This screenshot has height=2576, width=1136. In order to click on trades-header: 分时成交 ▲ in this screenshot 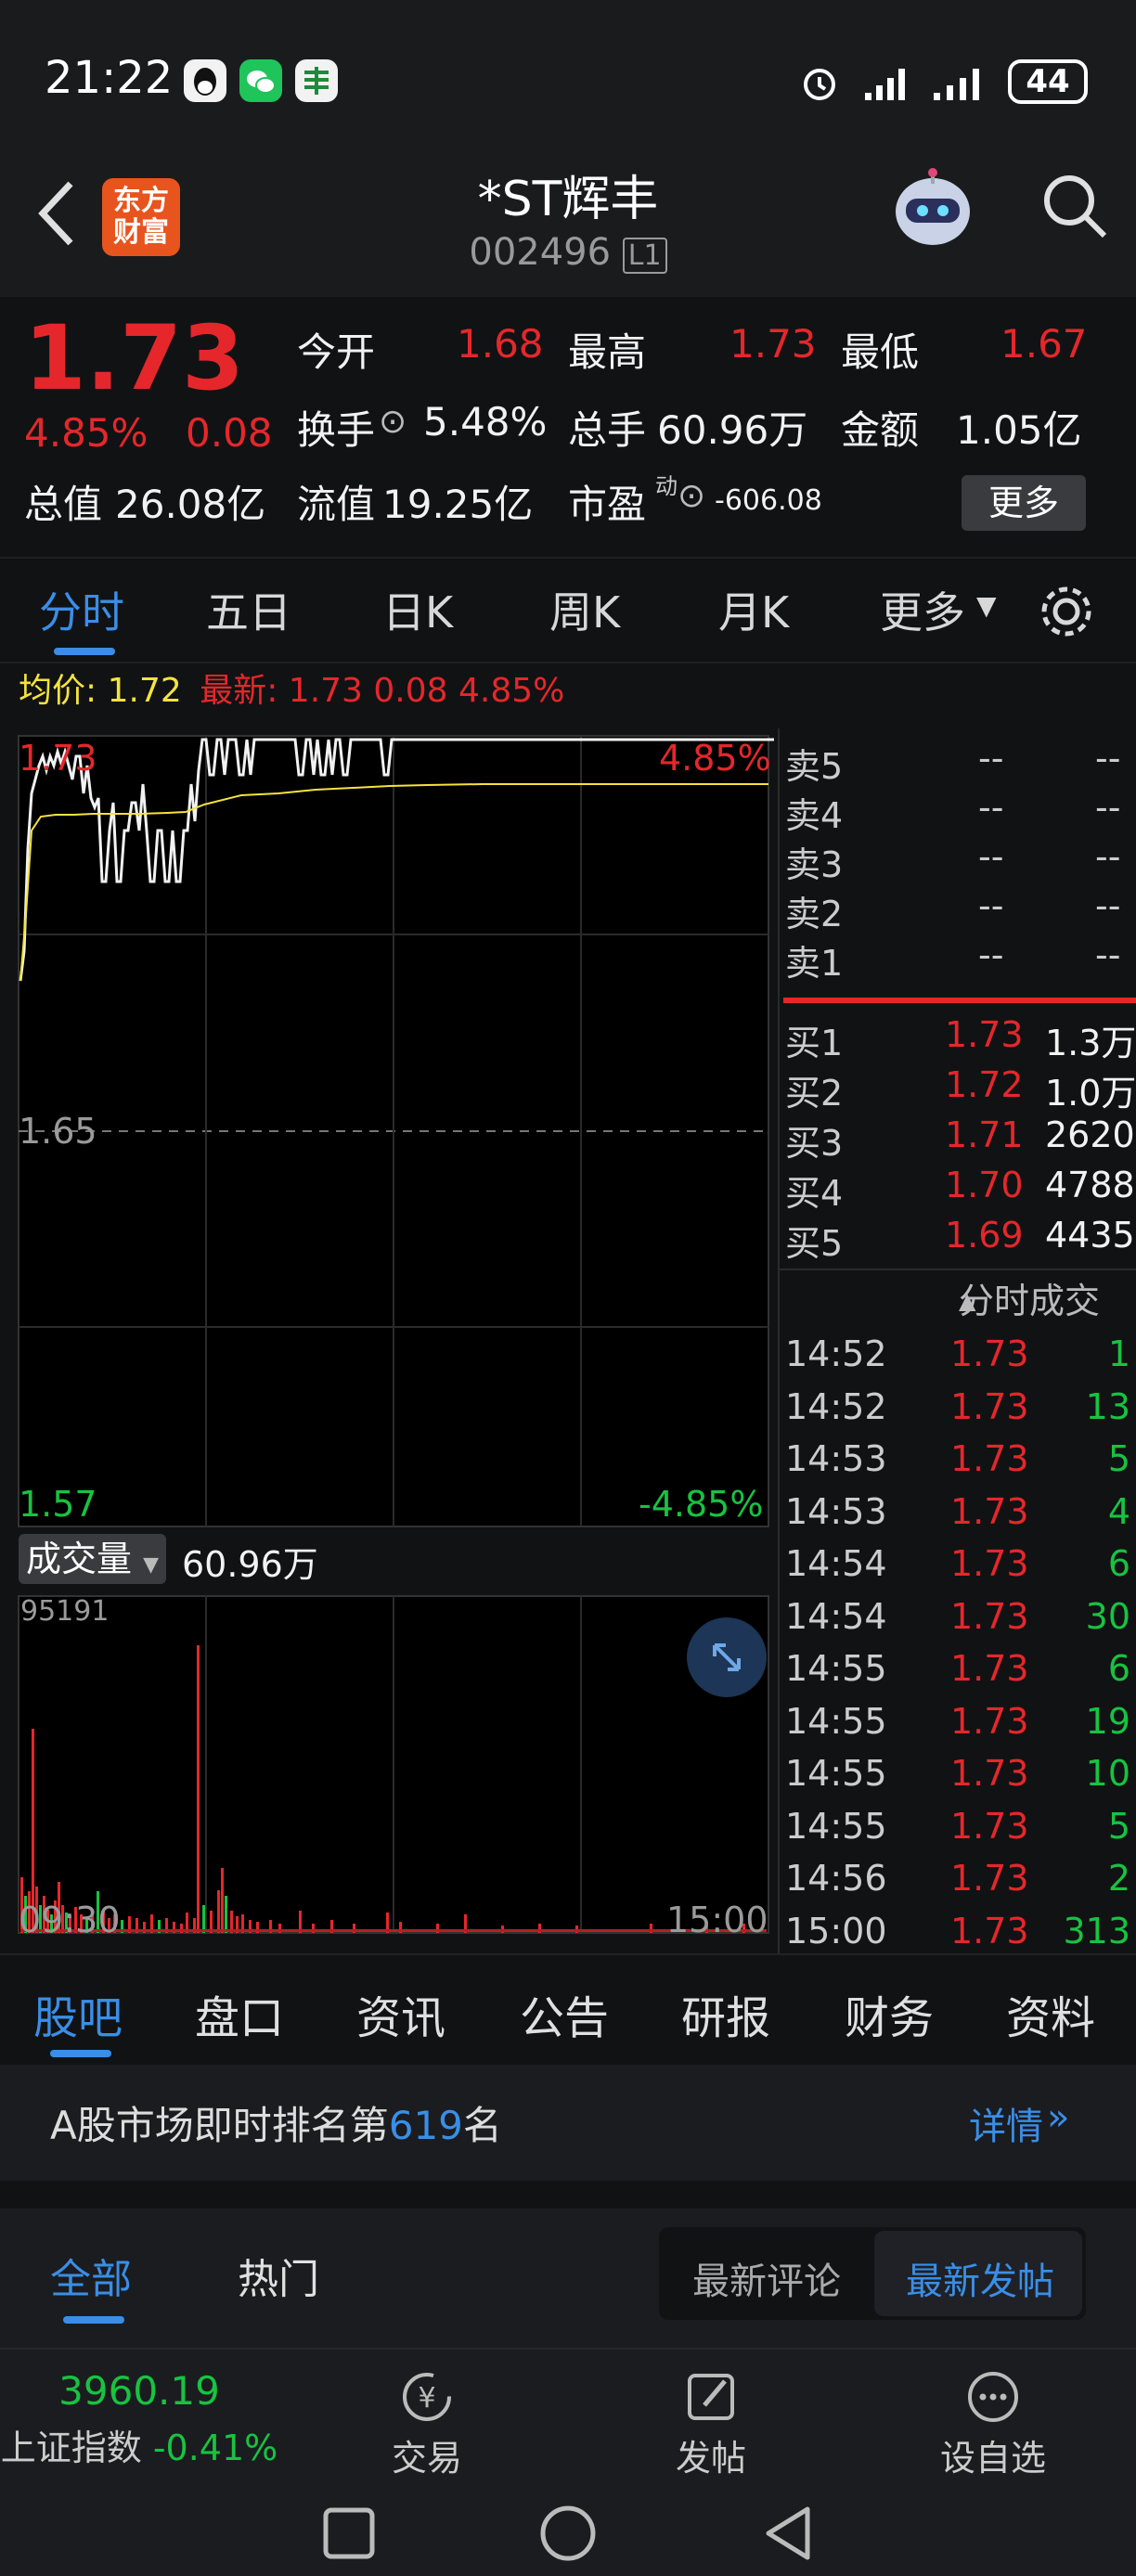, I will do `click(958, 1301)`.